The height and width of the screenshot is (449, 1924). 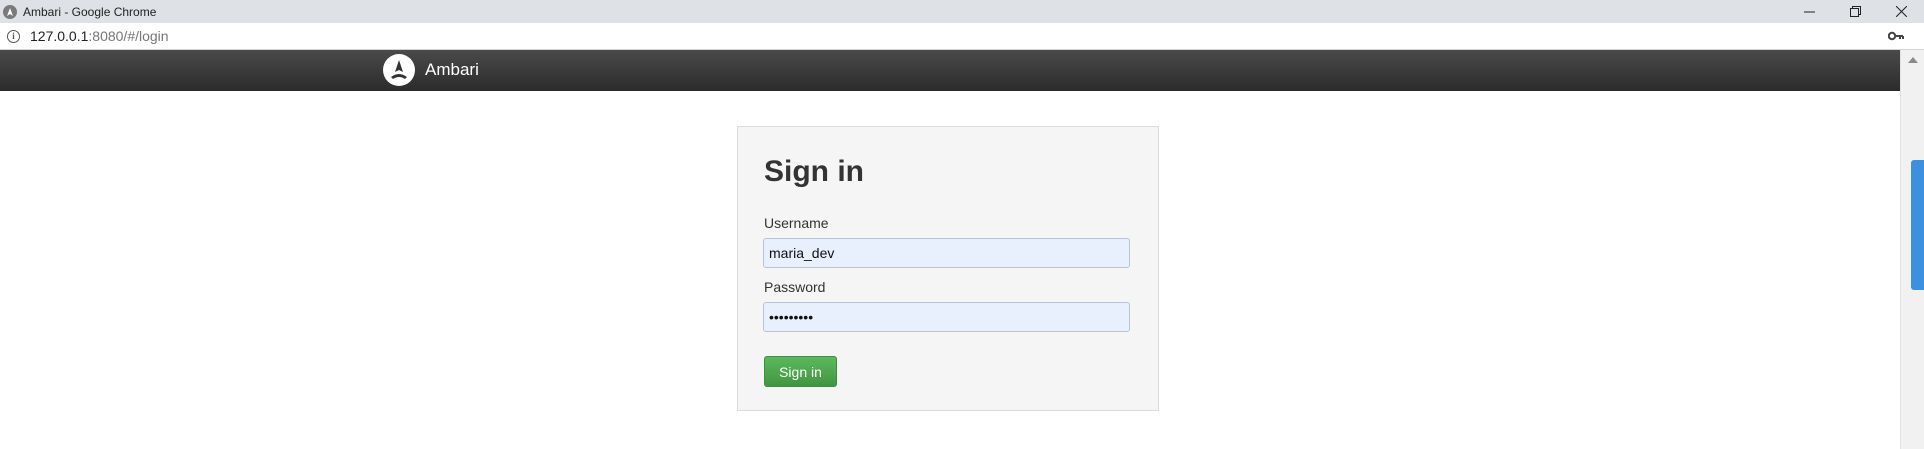 I want to click on username-field, so click(x=946, y=253).